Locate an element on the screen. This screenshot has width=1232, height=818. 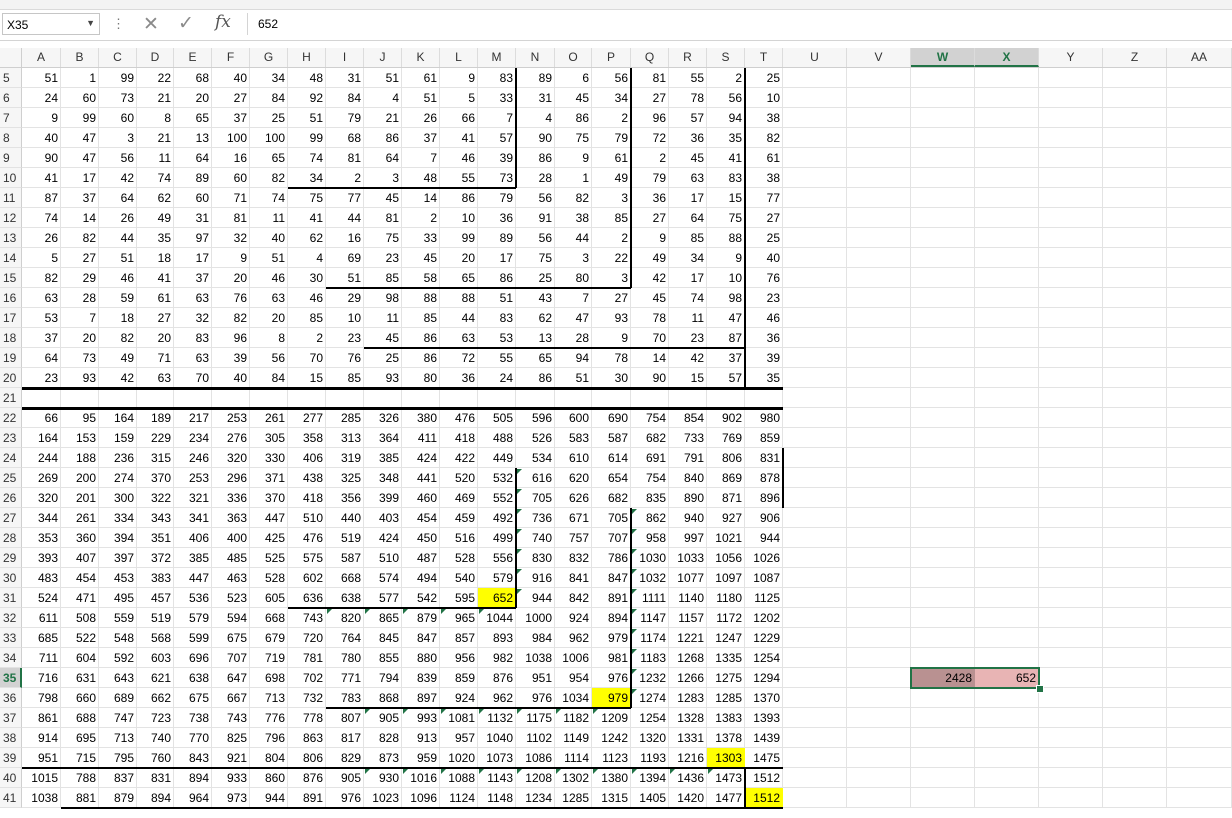
row-header-16: 16 is located at coordinates (11, 298).